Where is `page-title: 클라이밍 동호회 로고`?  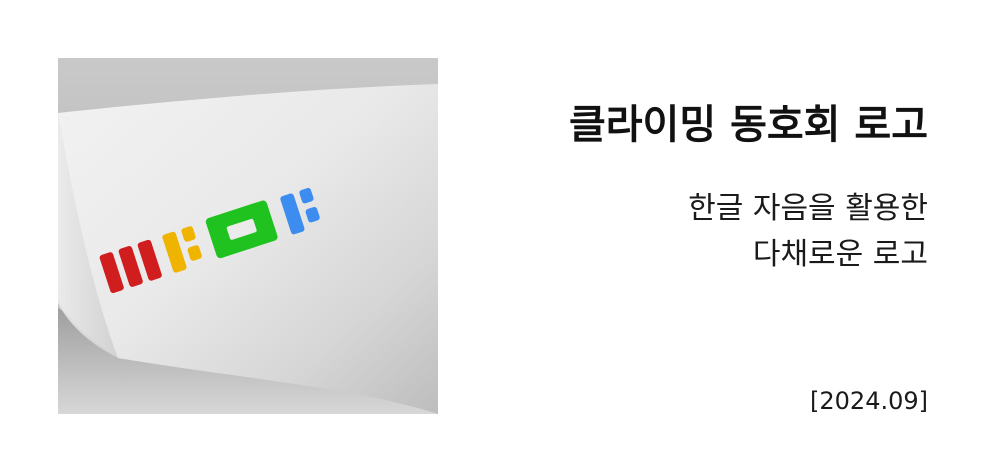 page-title: 클라이밍 동호회 로고 is located at coordinates (748, 125).